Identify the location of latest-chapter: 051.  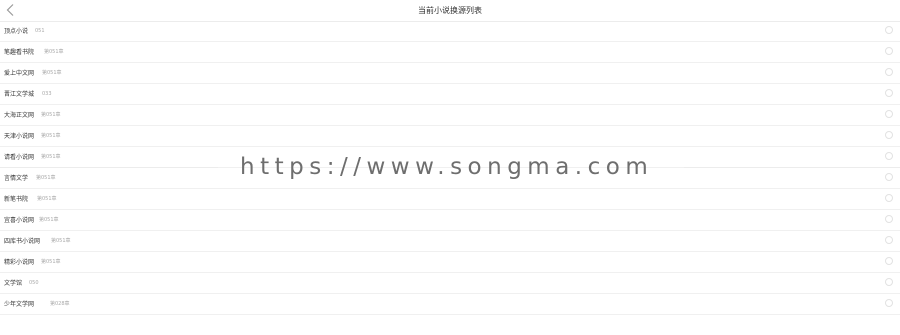
(40, 31).